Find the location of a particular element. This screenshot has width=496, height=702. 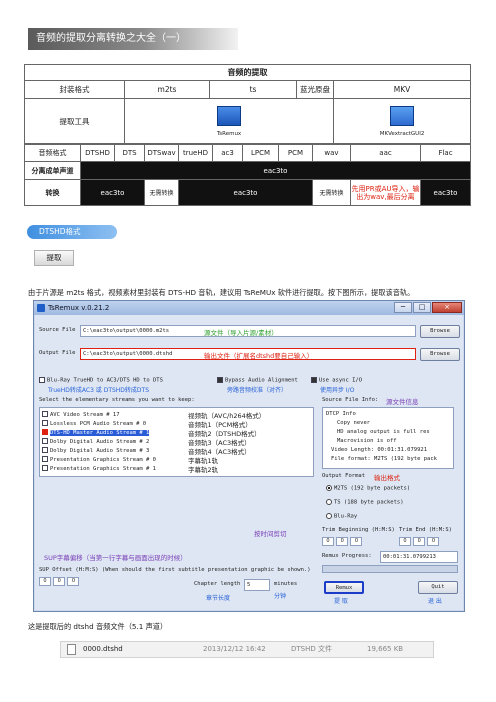

chapter-note: 章节长度 is located at coordinates (218, 598).